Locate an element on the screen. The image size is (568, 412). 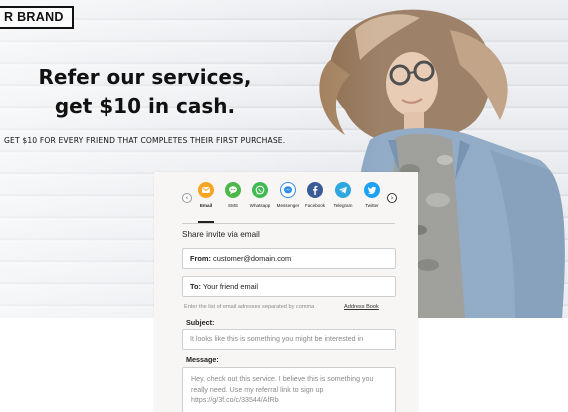
to-placeholder: Your friend email is located at coordinates (230, 286).